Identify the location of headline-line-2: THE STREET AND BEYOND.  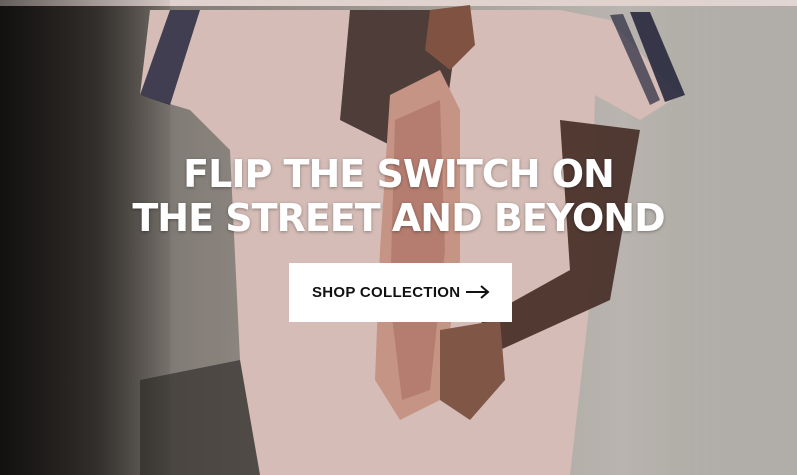
(398, 218).